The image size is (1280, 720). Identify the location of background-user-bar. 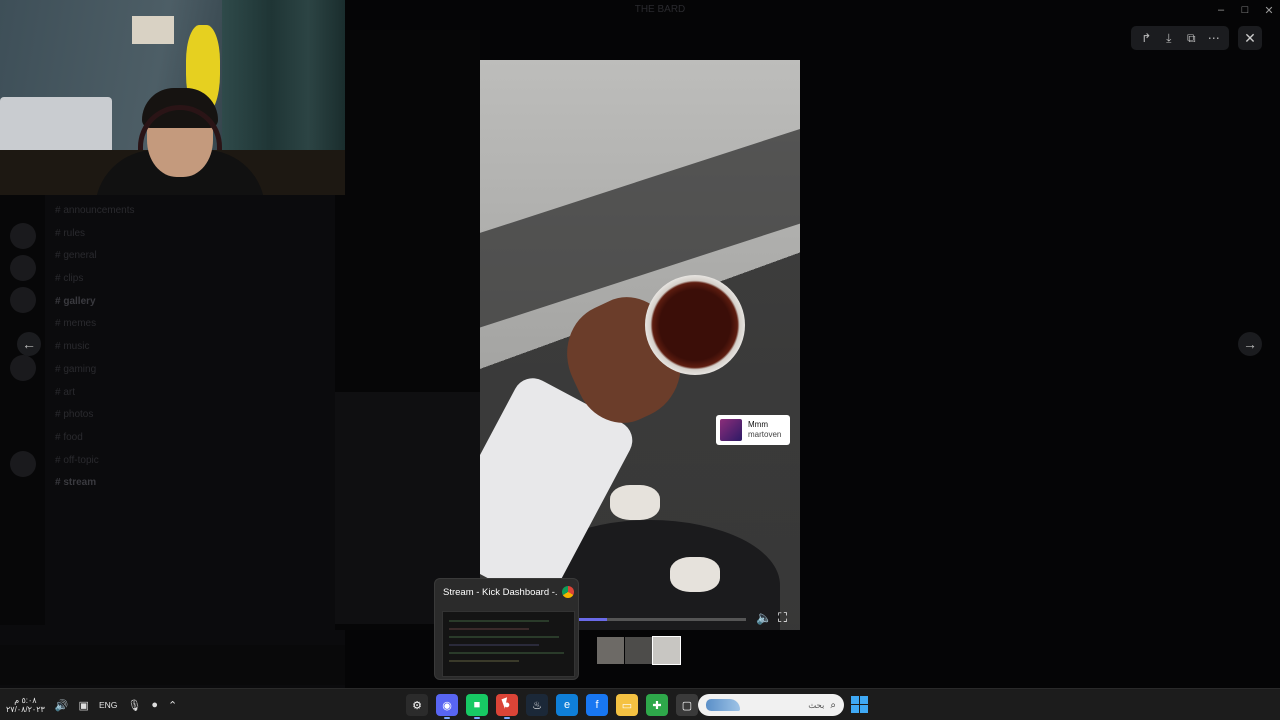
(172, 665).